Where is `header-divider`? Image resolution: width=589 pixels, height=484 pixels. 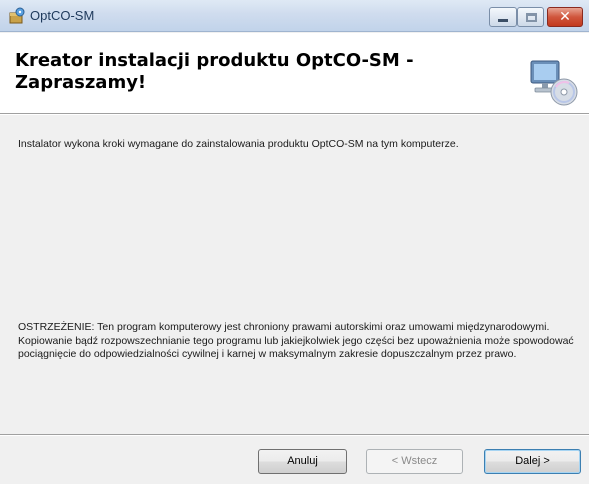
header-divider is located at coordinates (294, 114).